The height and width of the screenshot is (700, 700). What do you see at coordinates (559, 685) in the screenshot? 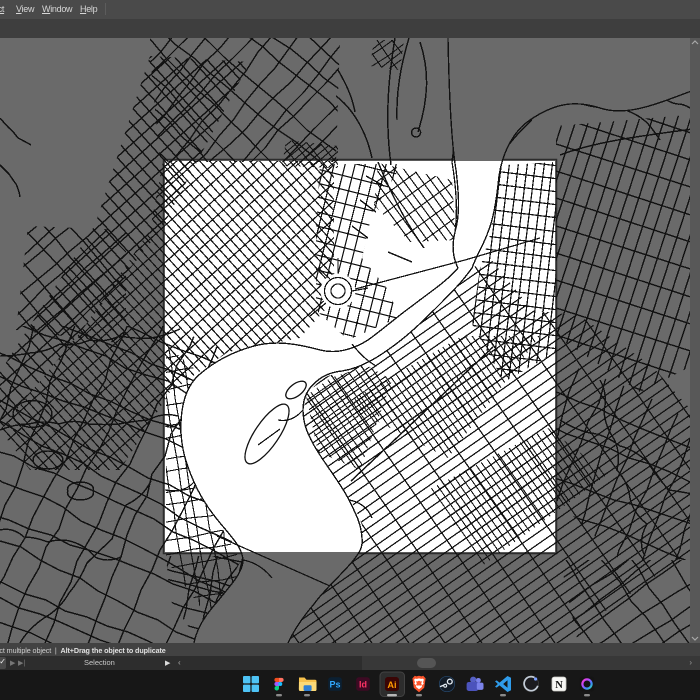
I see `svg-text: N` at bounding box center [559, 685].